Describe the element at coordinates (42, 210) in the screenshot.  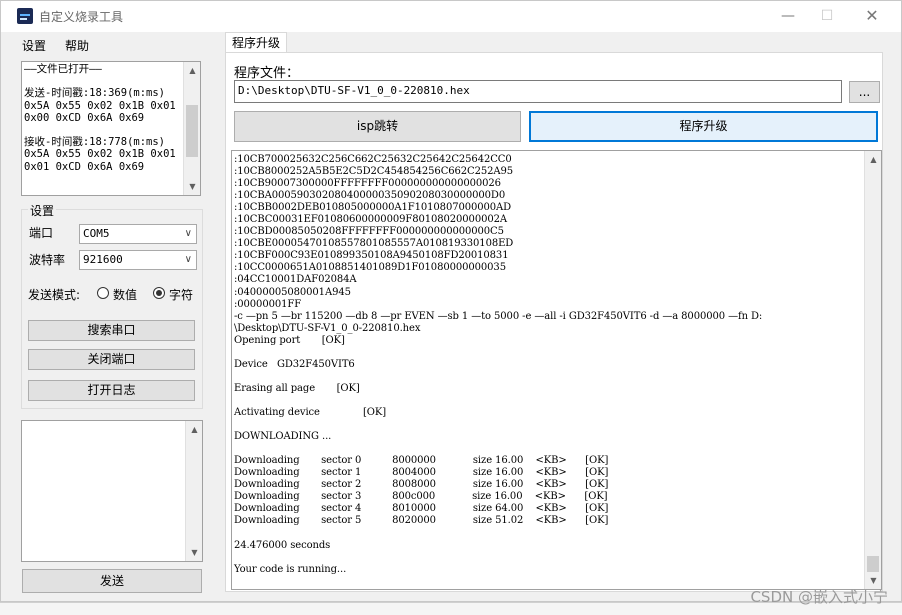
I see `settings-legend: 设置` at that location.